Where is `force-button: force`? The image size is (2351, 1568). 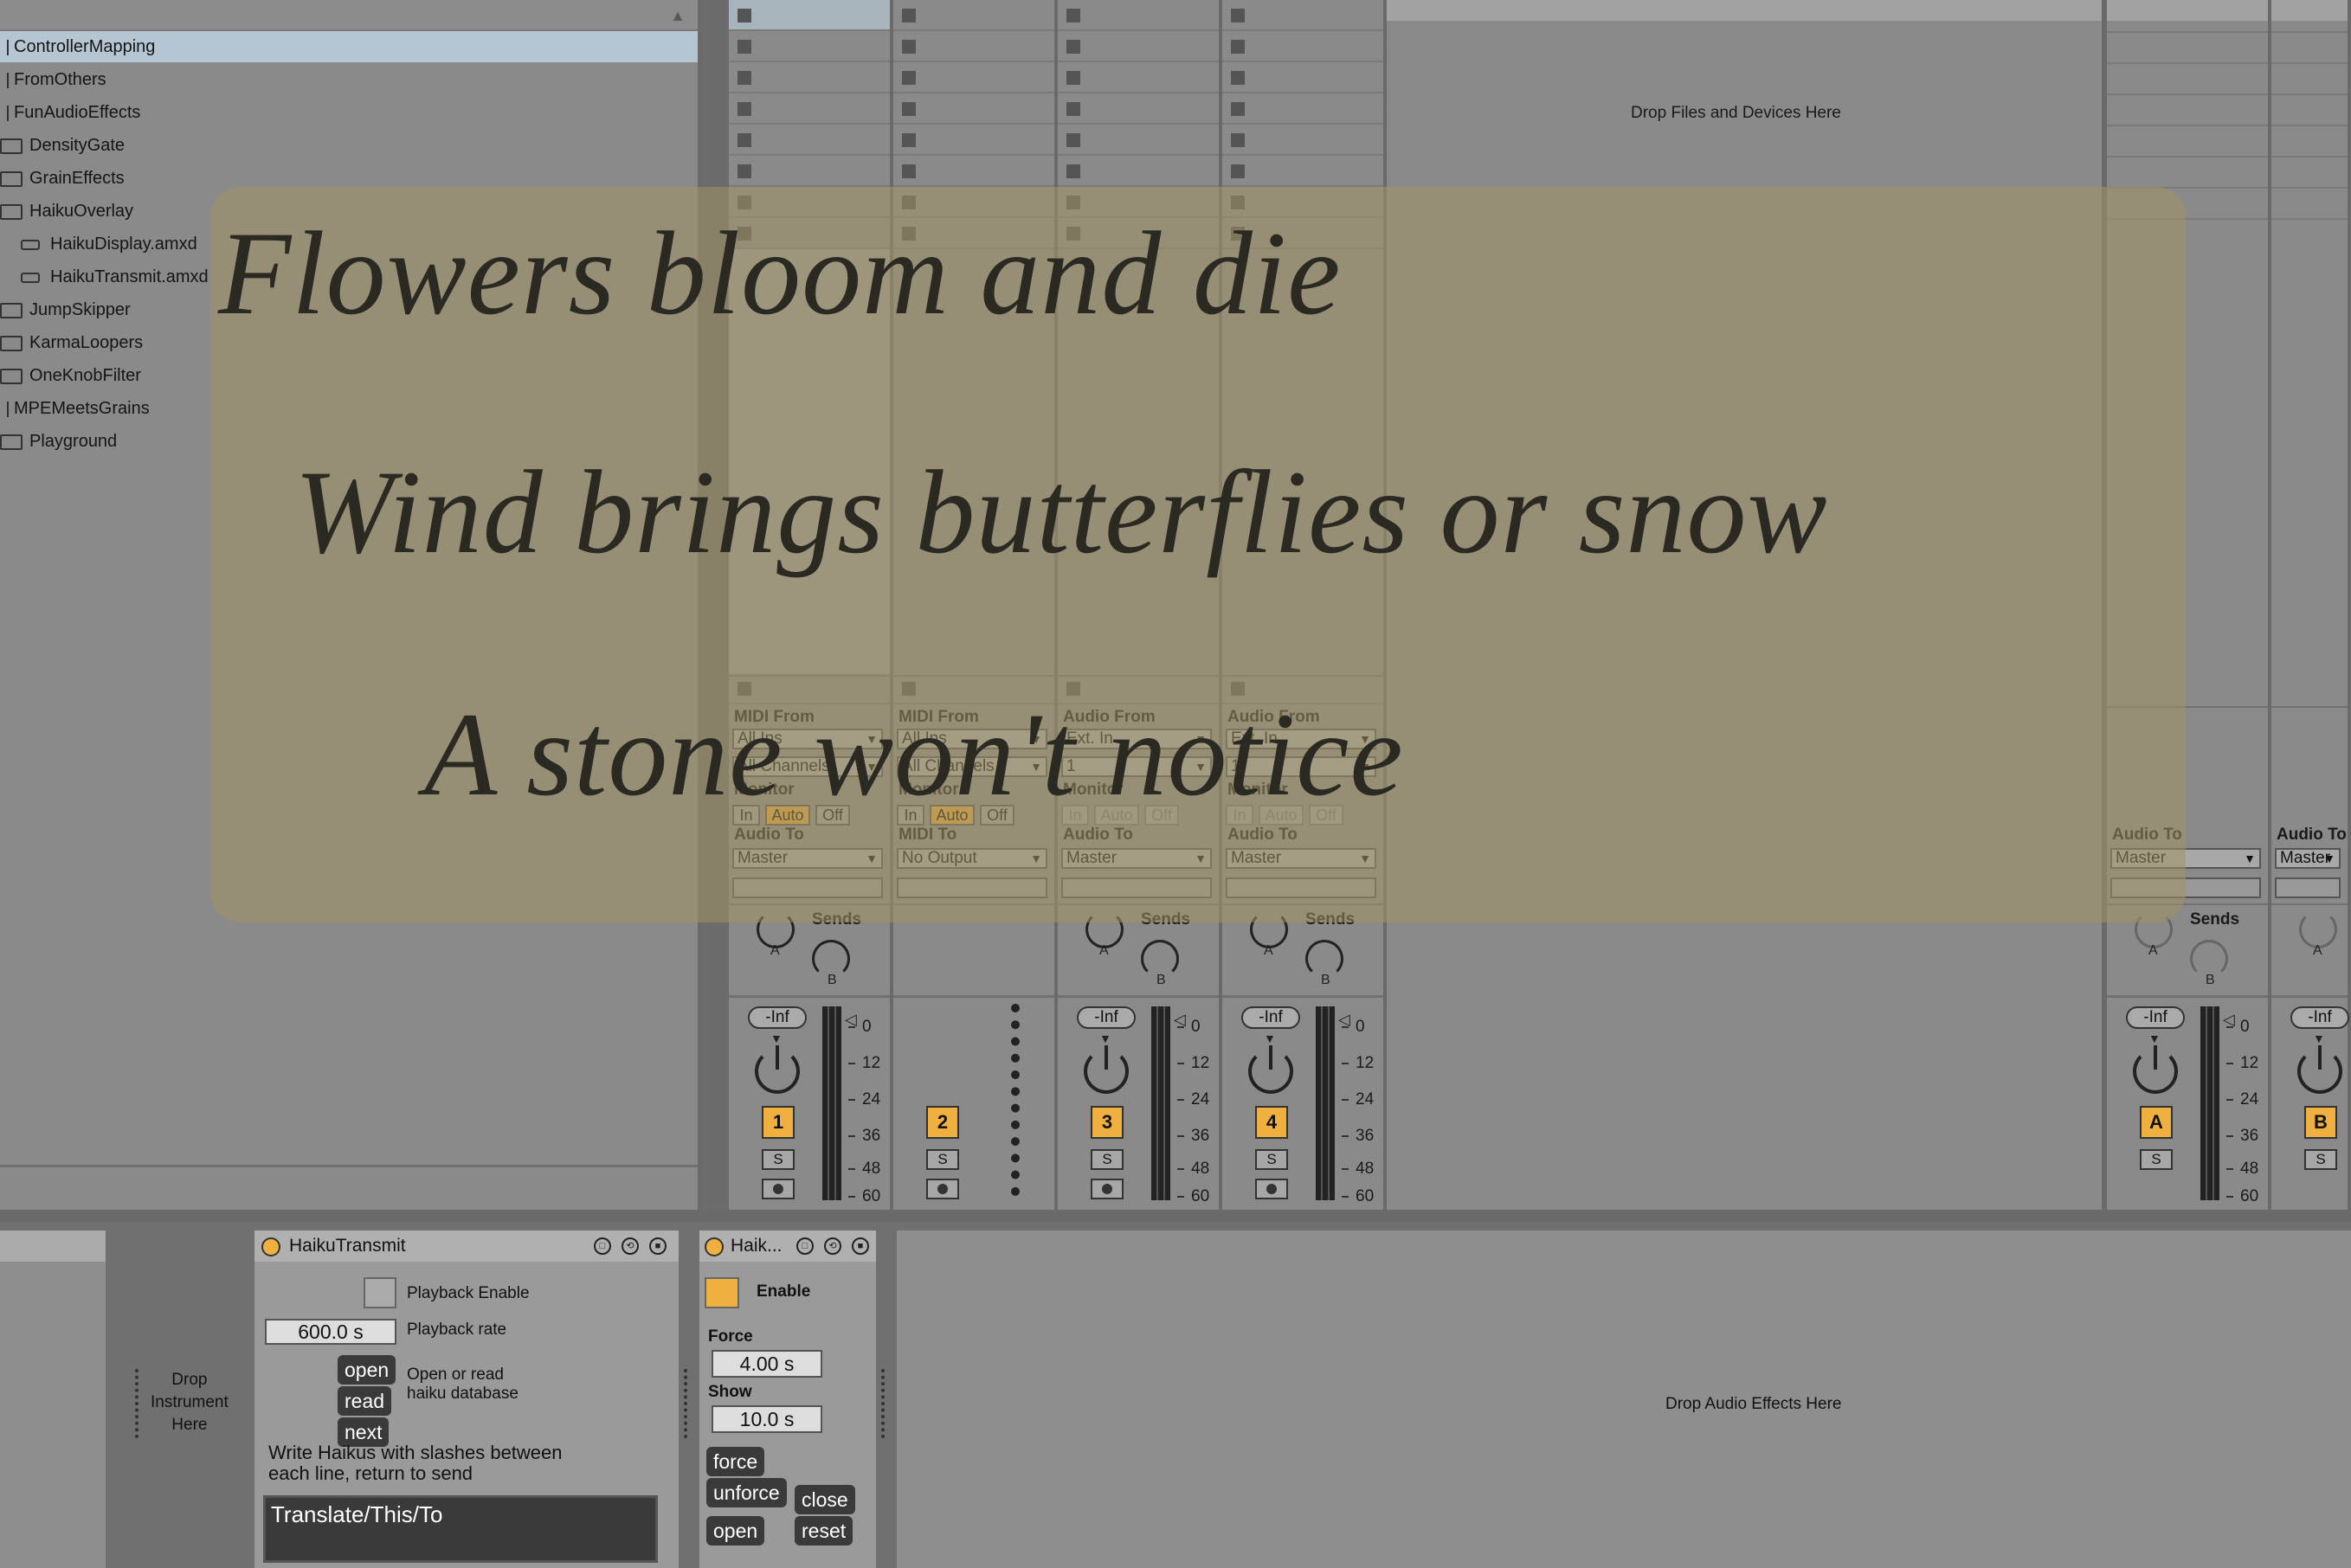
force-button: force is located at coordinates (735, 1461).